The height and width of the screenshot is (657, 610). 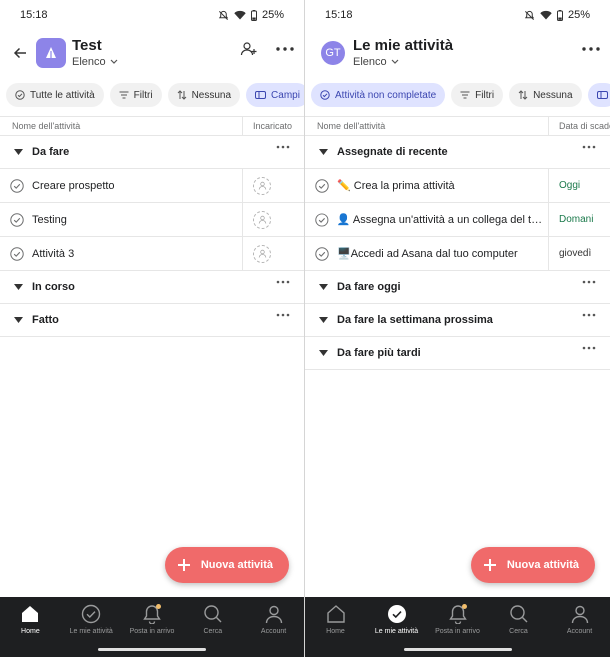 What do you see at coordinates (152, 287) in the screenshot?
I see `section-in-corso: In corso` at bounding box center [152, 287].